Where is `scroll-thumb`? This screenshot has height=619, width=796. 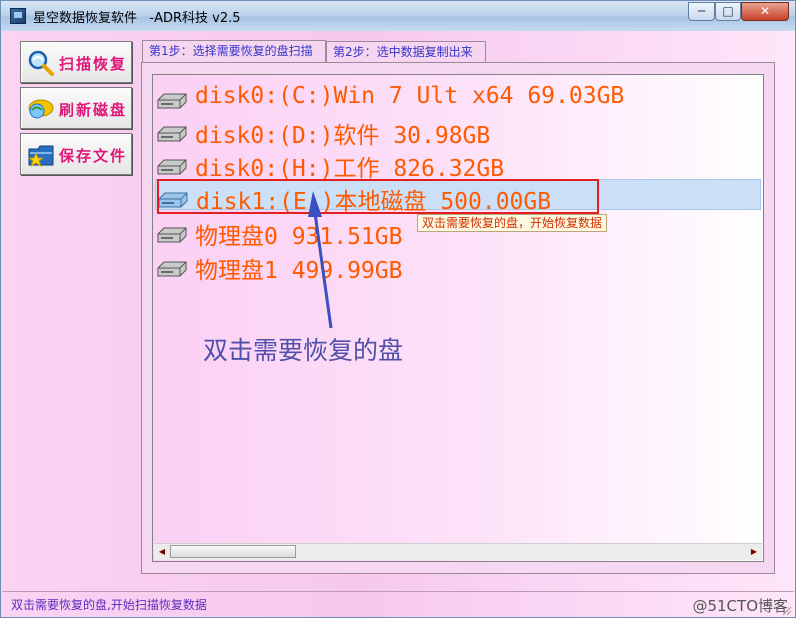
scroll-thumb is located at coordinates (233, 551).